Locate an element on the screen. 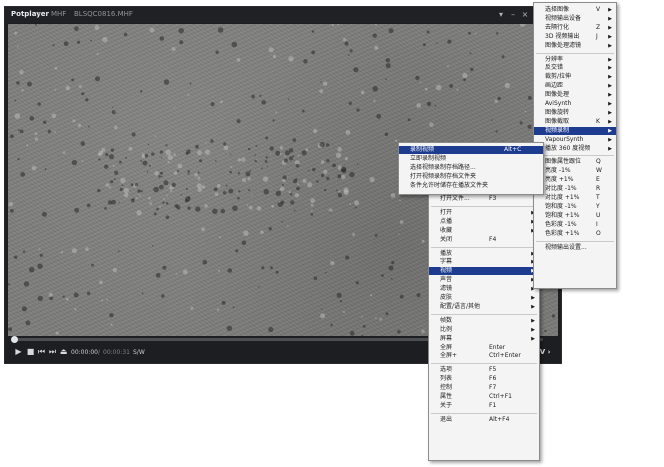 This screenshot has height=467, width=664. eject-icon: ⏏ is located at coordinates (63, 352).